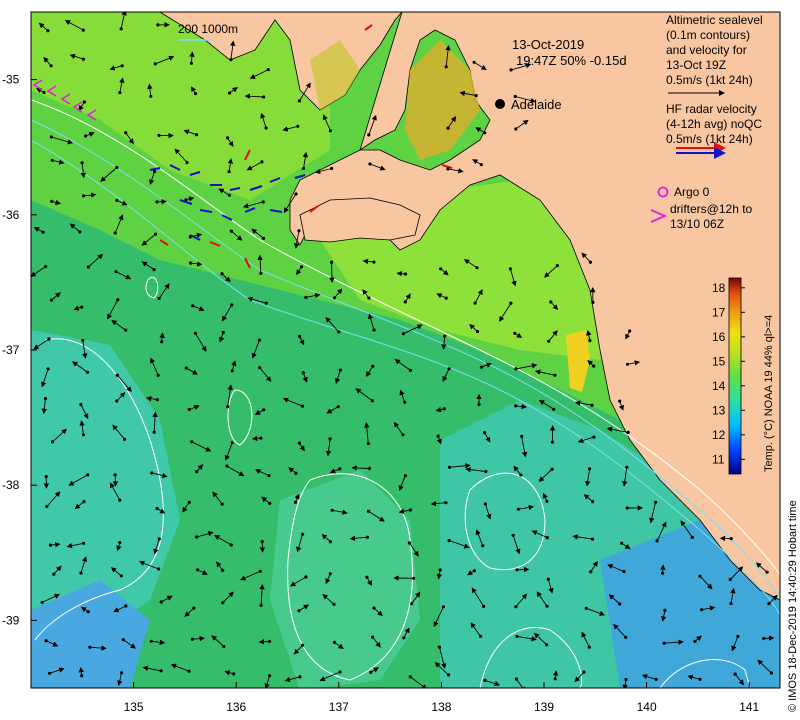 The image size is (800, 720). Describe the element at coordinates (711, 109) in the screenshot. I see `hf-line-1: HF radar velocity` at that location.